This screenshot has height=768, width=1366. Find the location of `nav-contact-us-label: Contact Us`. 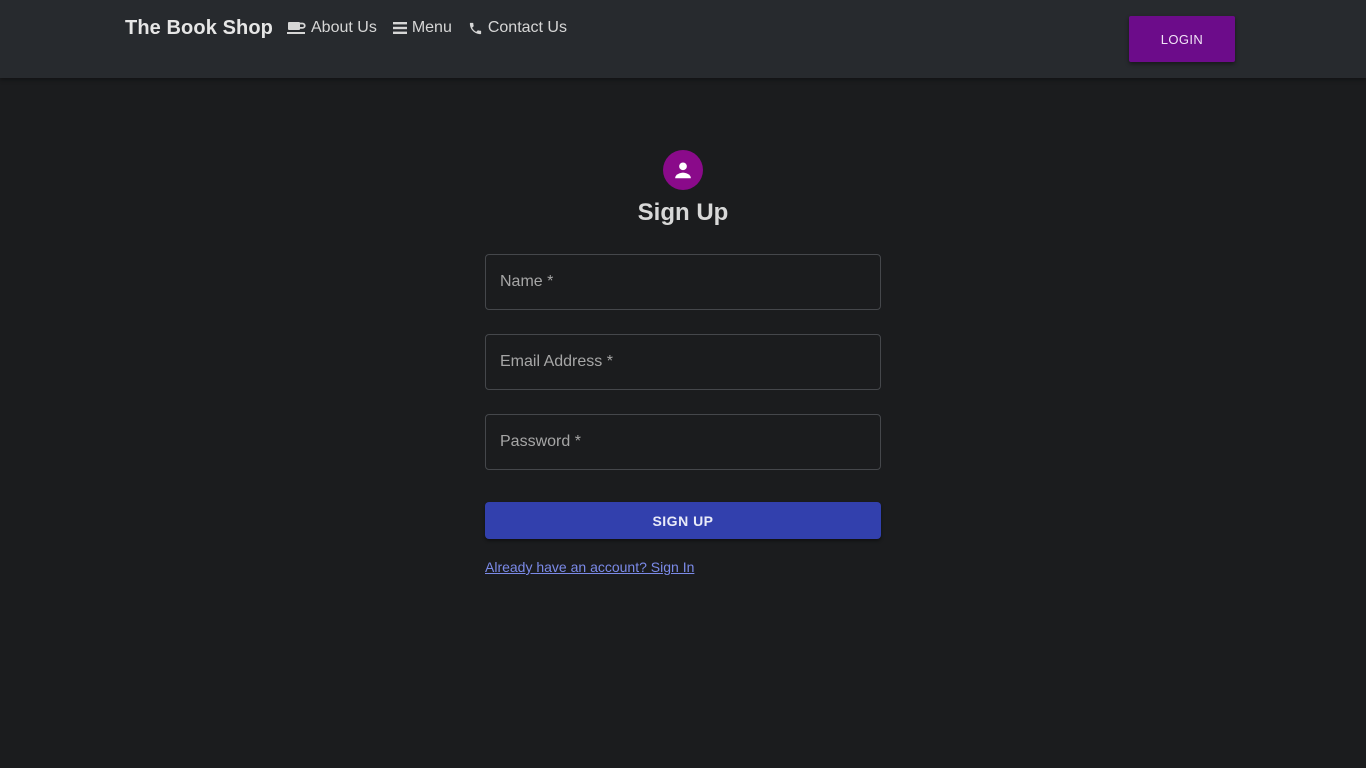

nav-contact-us-label: Contact Us is located at coordinates (527, 27).